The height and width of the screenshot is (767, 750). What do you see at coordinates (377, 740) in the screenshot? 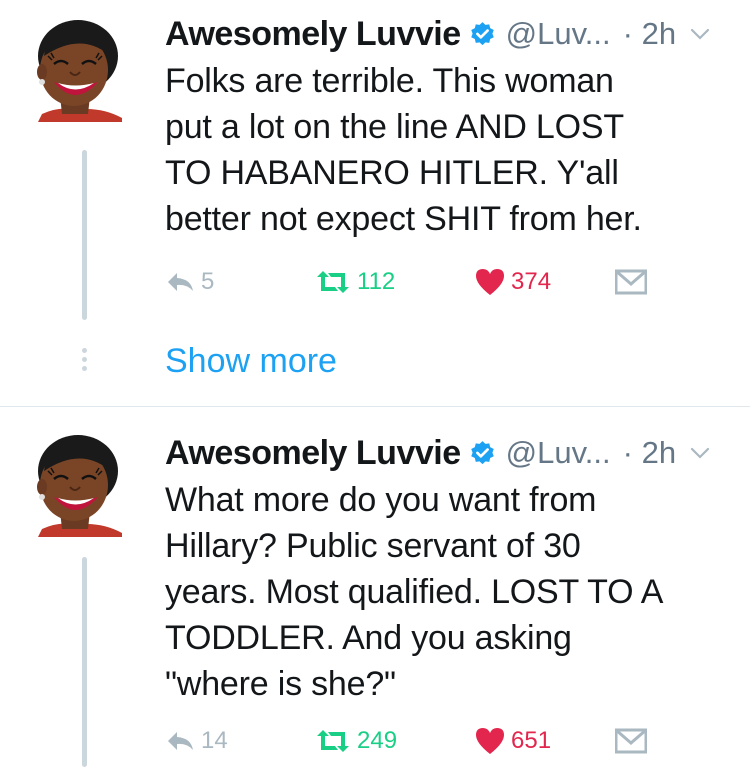
I see `retweet-count: 249` at bounding box center [377, 740].